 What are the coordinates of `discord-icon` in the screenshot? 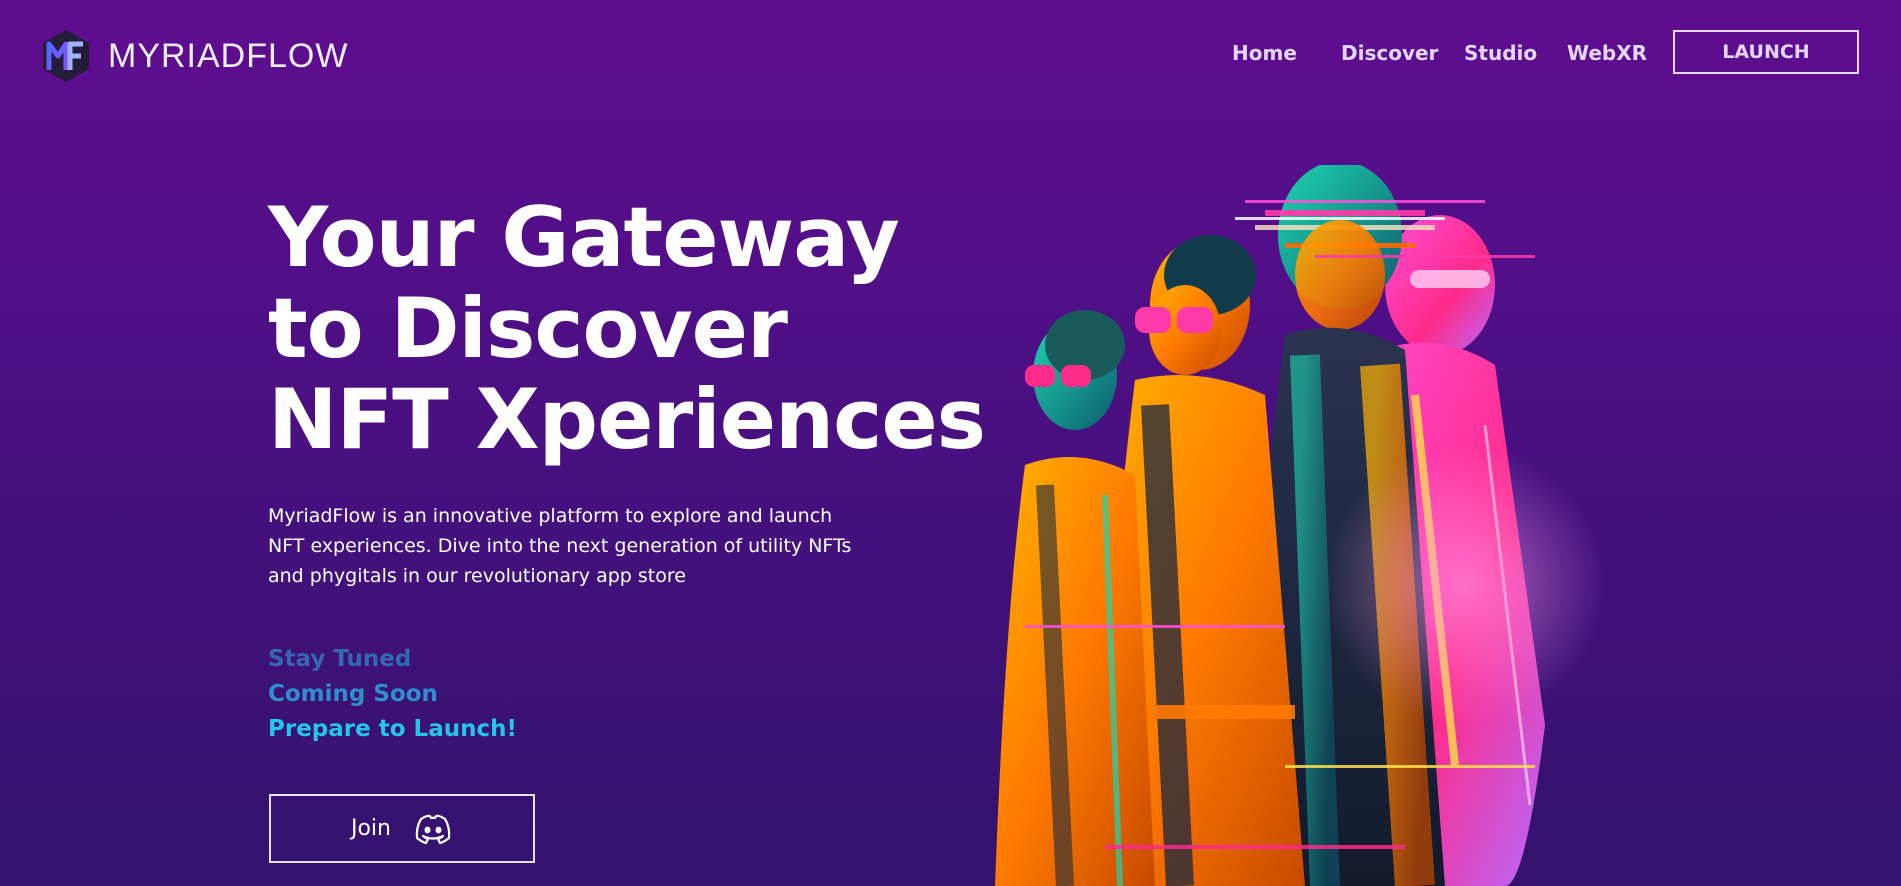 It's located at (433, 829).